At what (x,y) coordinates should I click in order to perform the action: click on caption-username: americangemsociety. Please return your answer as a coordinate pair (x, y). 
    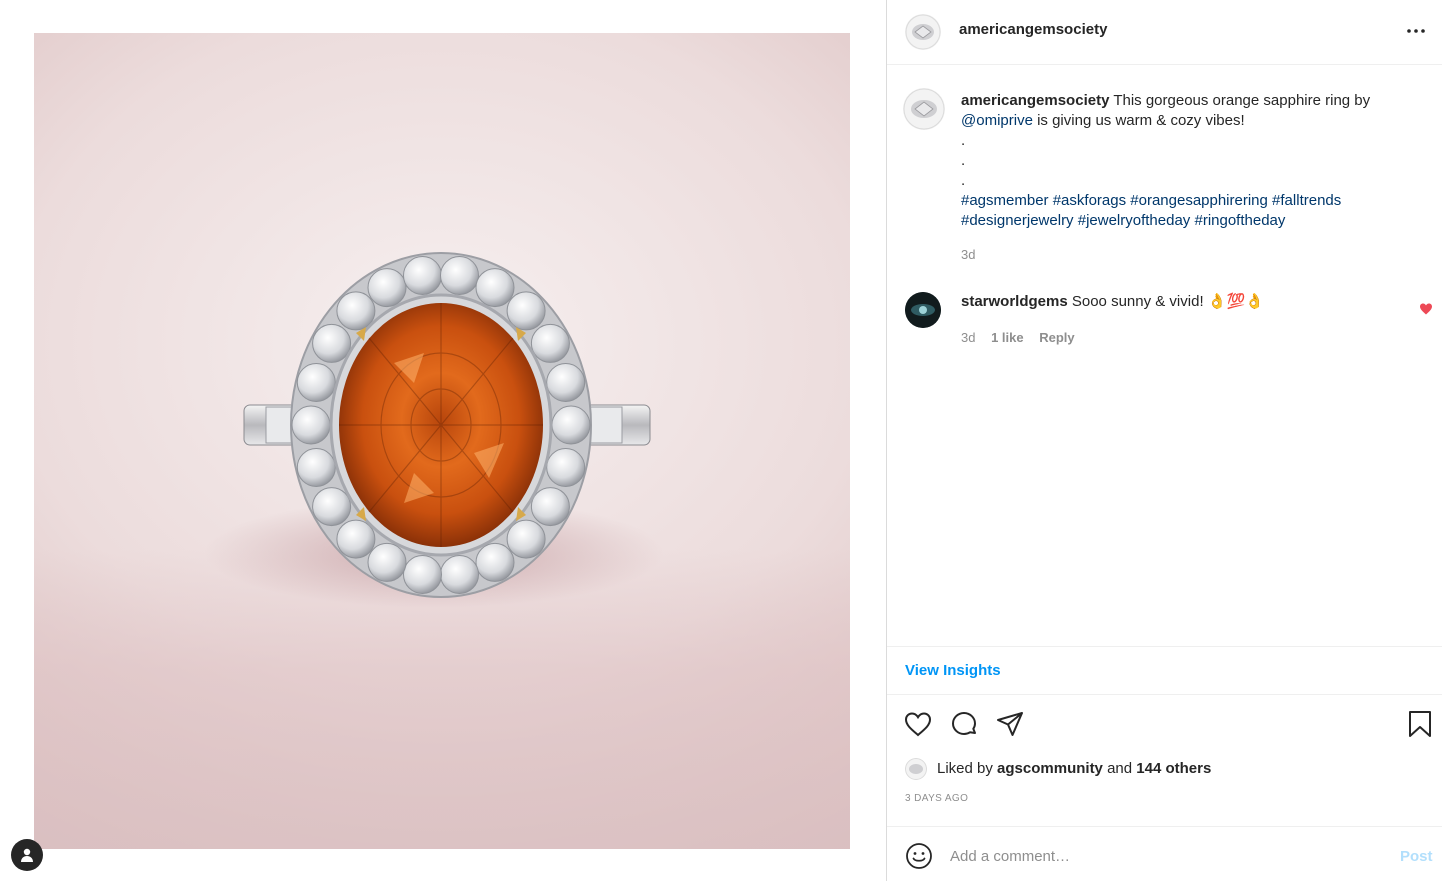
    Looking at the image, I should click on (1035, 100).